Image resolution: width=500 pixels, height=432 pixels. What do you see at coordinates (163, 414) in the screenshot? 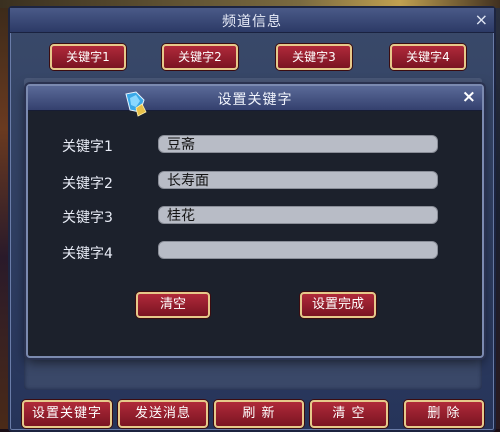
I see `send-message-button: 发送消息` at bounding box center [163, 414].